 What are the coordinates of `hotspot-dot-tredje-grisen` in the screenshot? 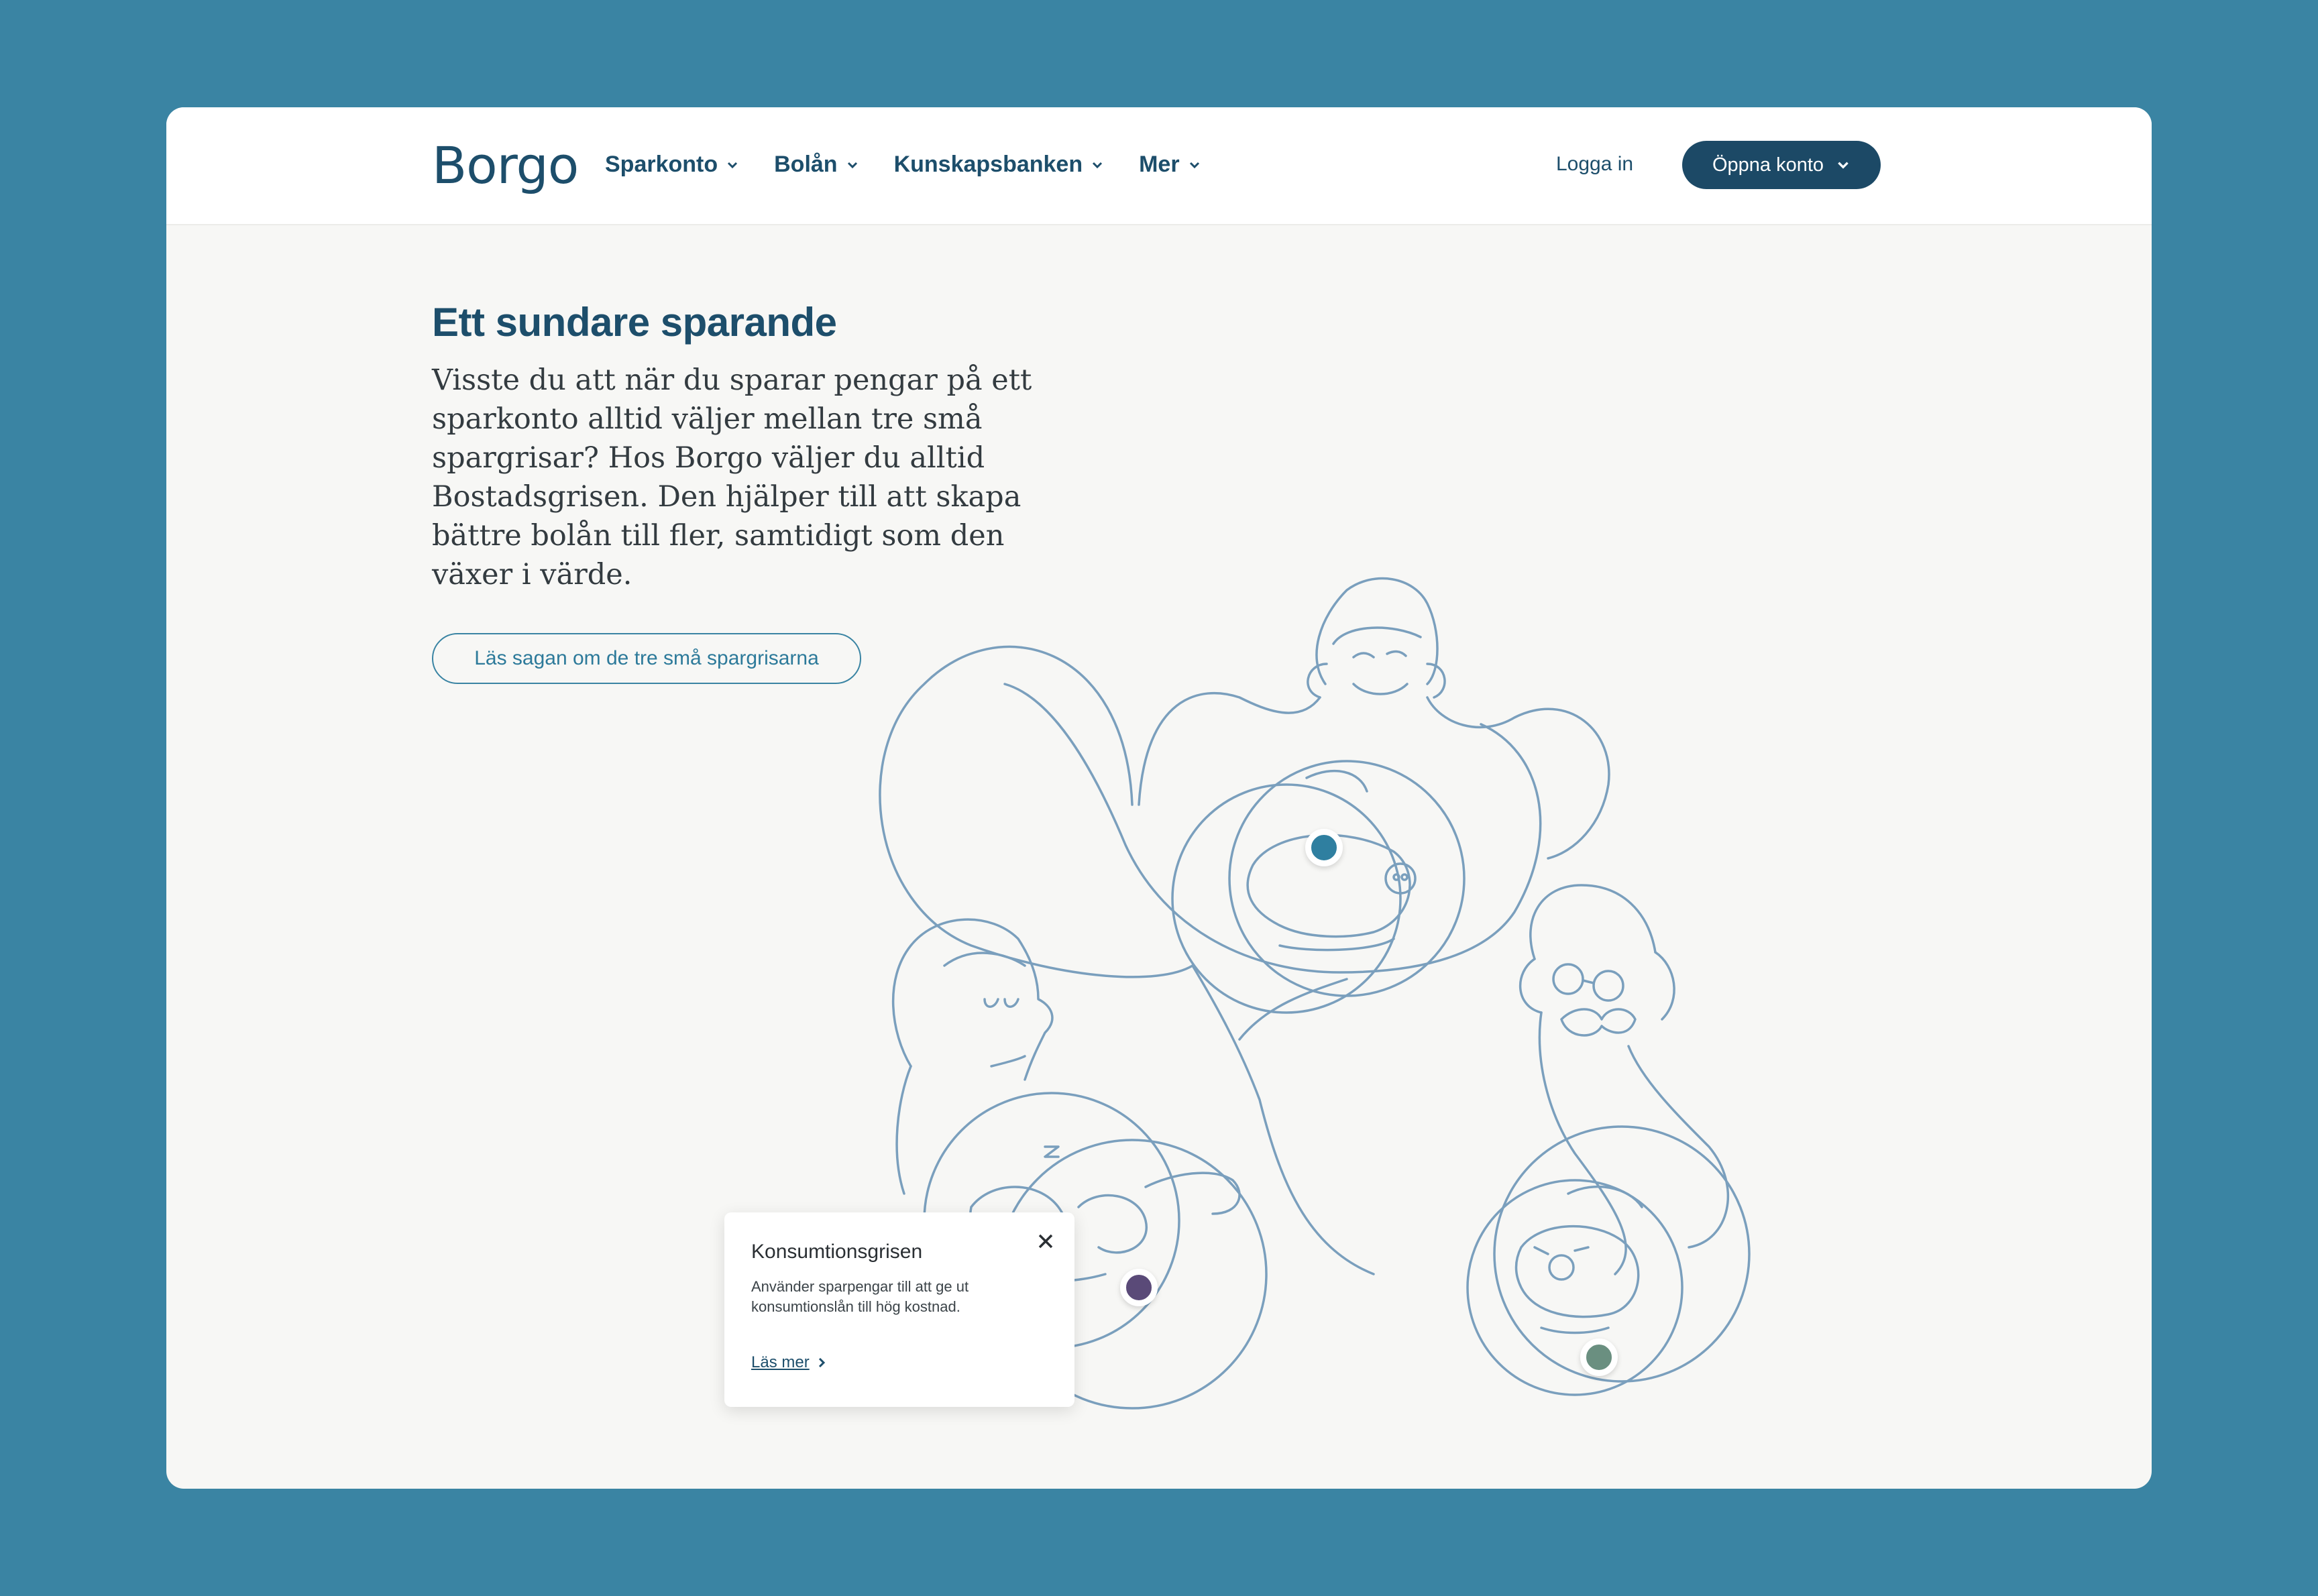 It's located at (1599, 1357).